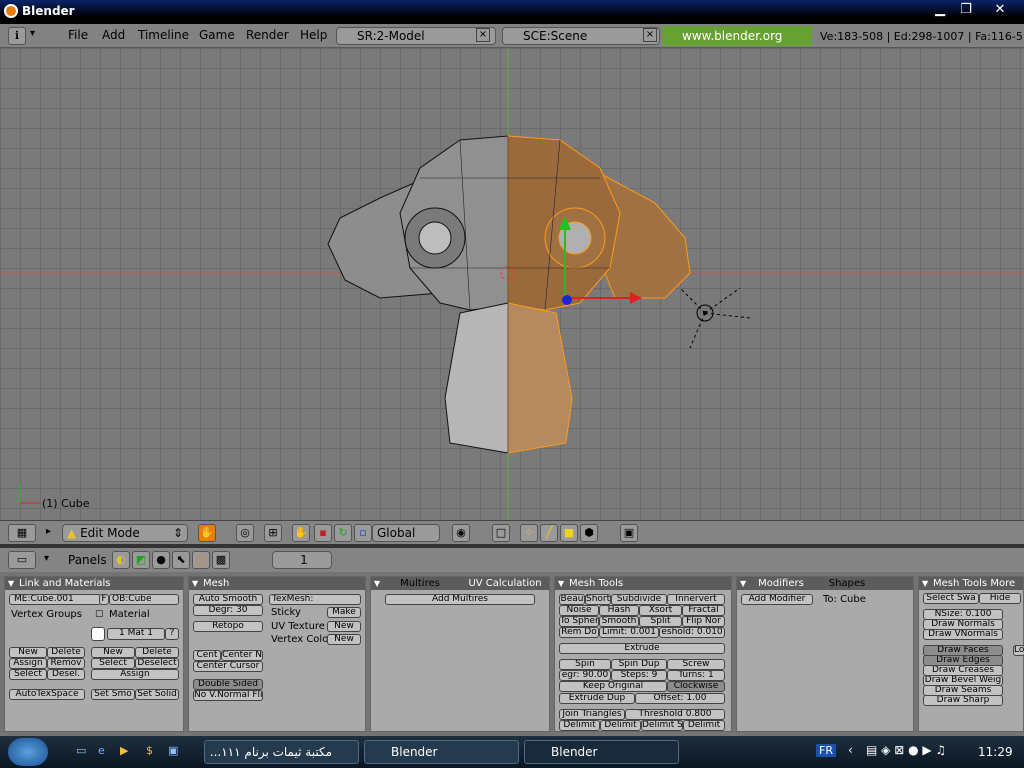 The width and height of the screenshot is (1024, 768). What do you see at coordinates (585, 664) in the screenshot?
I see `spin-button: Spin` at bounding box center [585, 664].